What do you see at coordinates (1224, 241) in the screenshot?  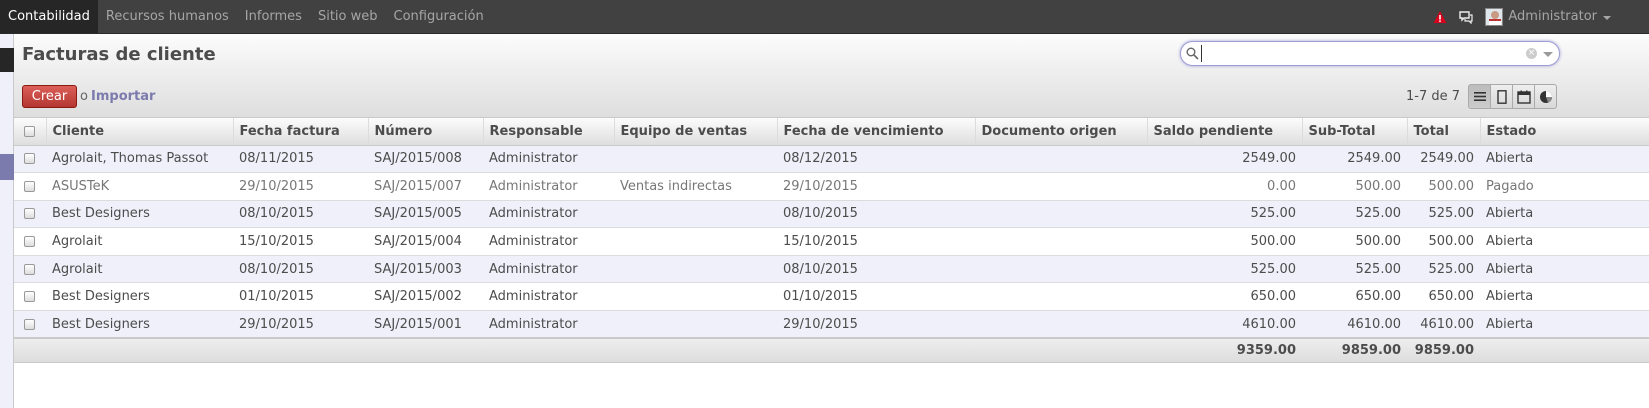 I see `cell-saldo-pendiente: 500.00` at bounding box center [1224, 241].